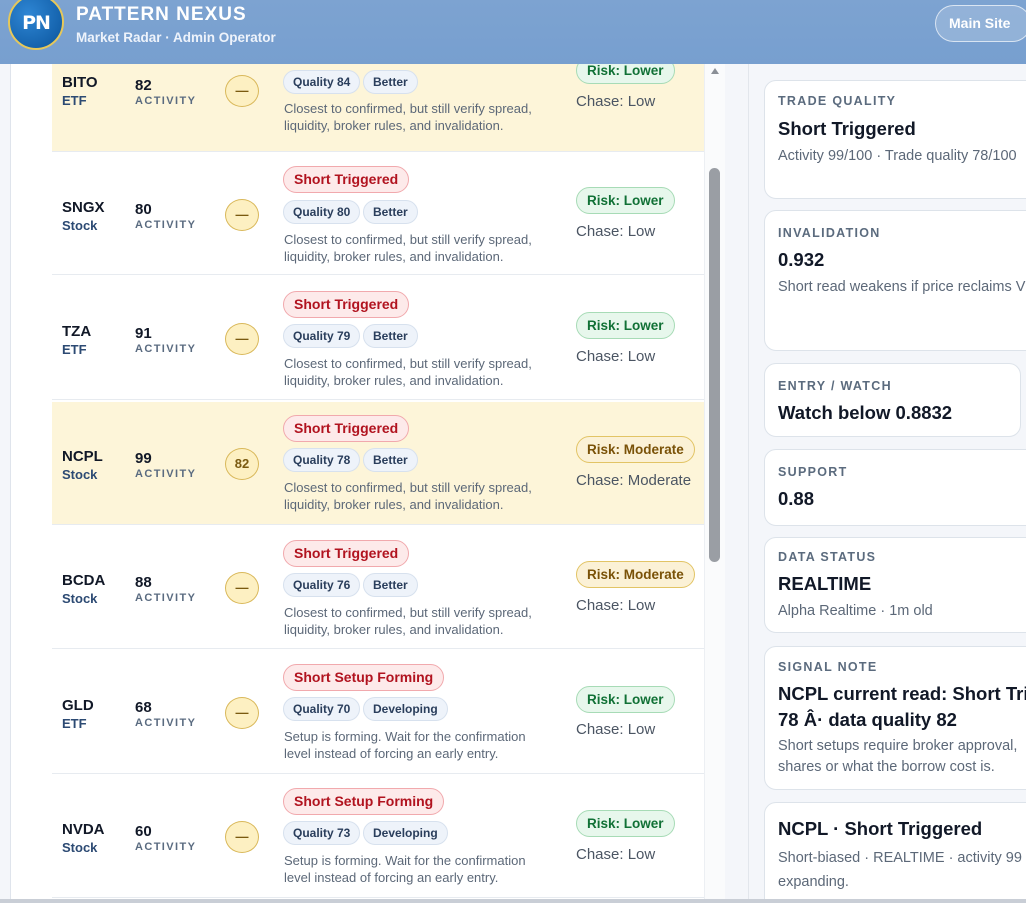 The height and width of the screenshot is (903, 1026). I want to click on ticker-symbol: TZA, so click(77, 331).